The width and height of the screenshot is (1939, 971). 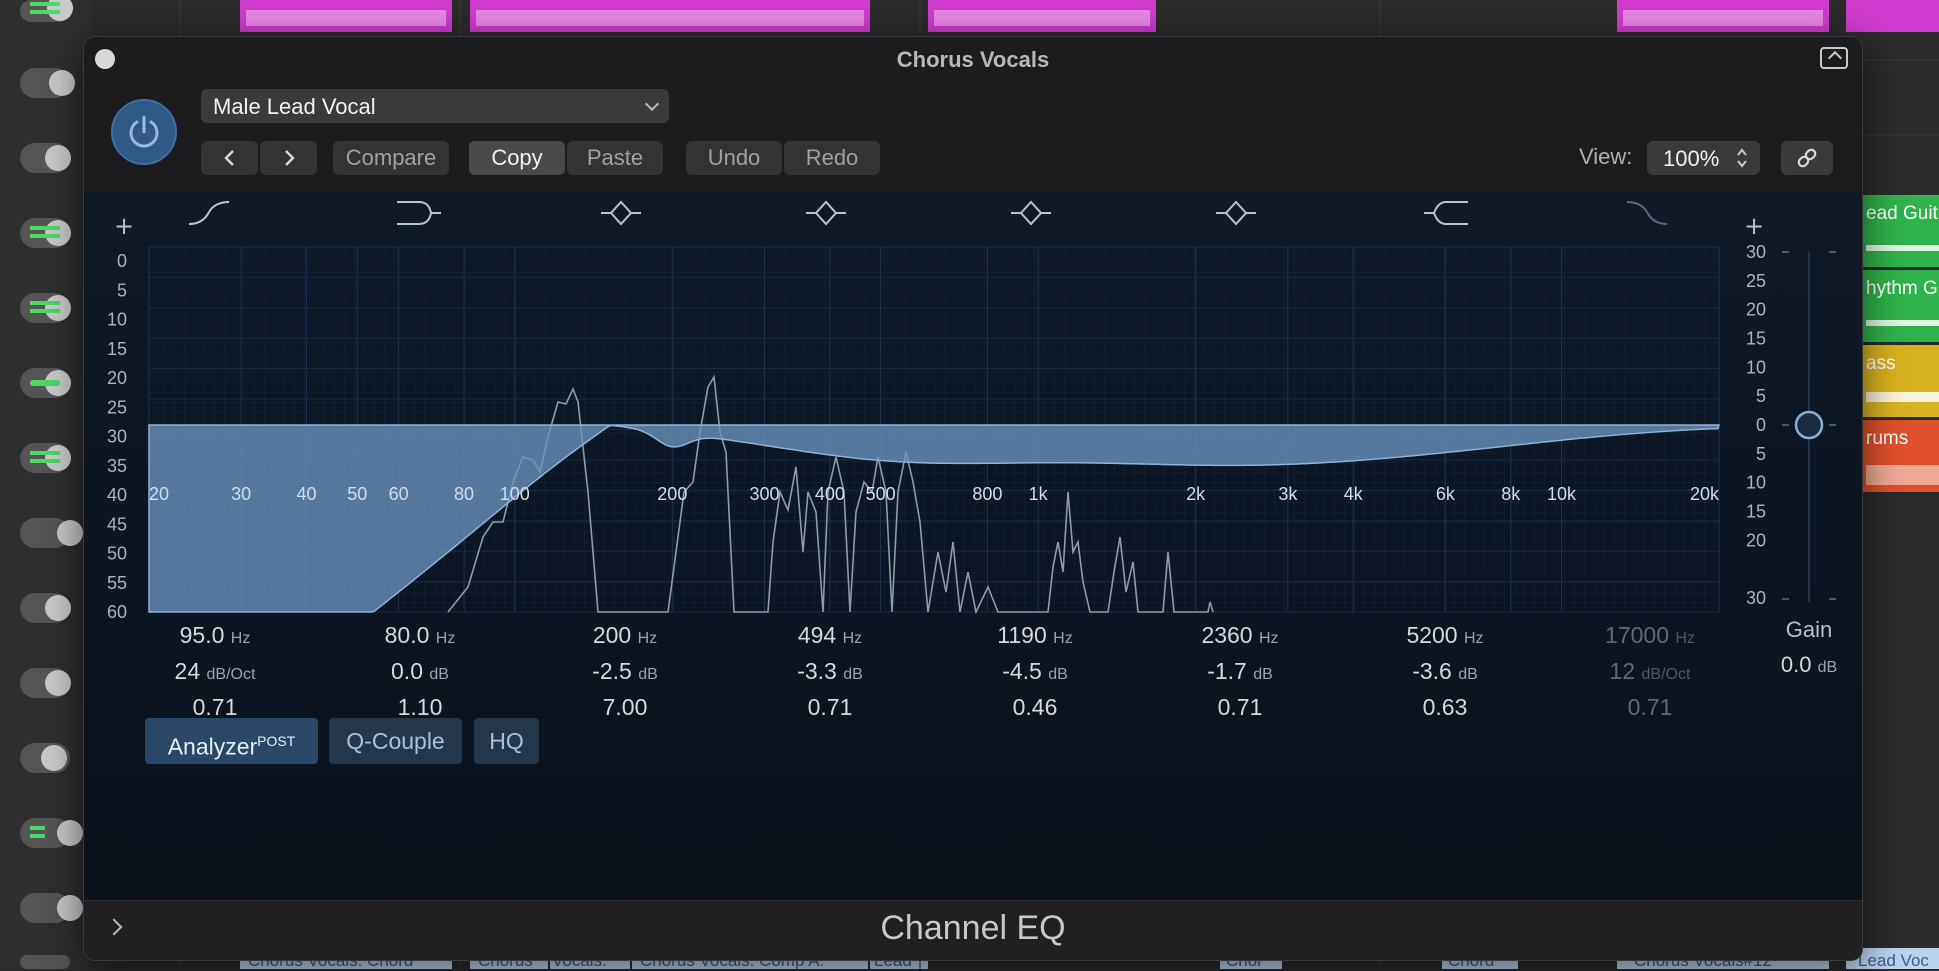 I want to click on gain-scale-label: 5, so click(x=1761, y=454).